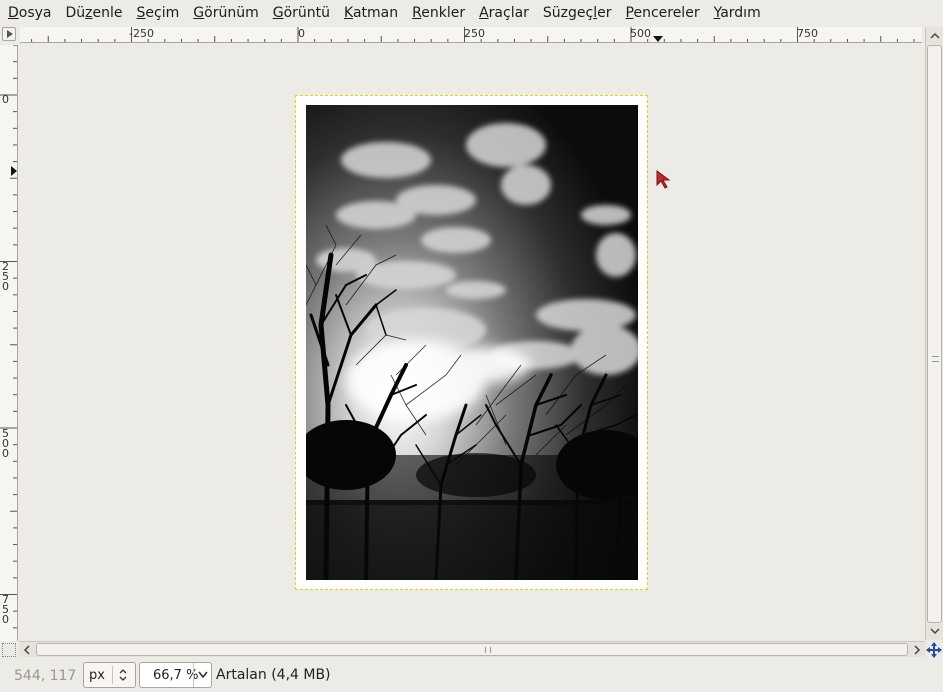 The height and width of the screenshot is (692, 943). What do you see at coordinates (27, 650) in the screenshot?
I see `scroll-left-arrow-icon` at bounding box center [27, 650].